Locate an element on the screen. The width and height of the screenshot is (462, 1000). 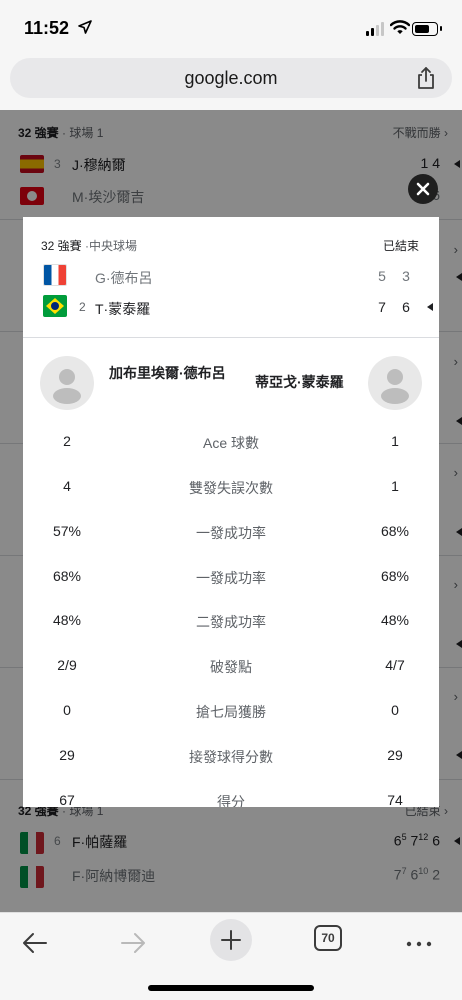
close-icon is located at coordinates (423, 189).